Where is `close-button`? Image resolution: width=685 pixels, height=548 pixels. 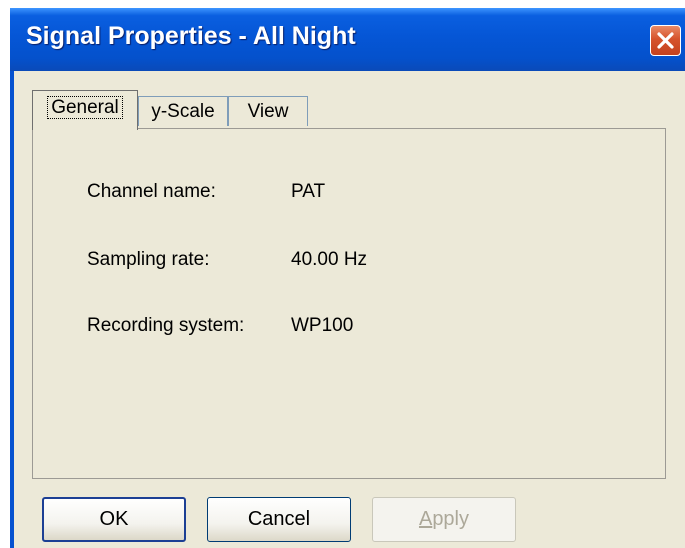
close-button is located at coordinates (665, 40).